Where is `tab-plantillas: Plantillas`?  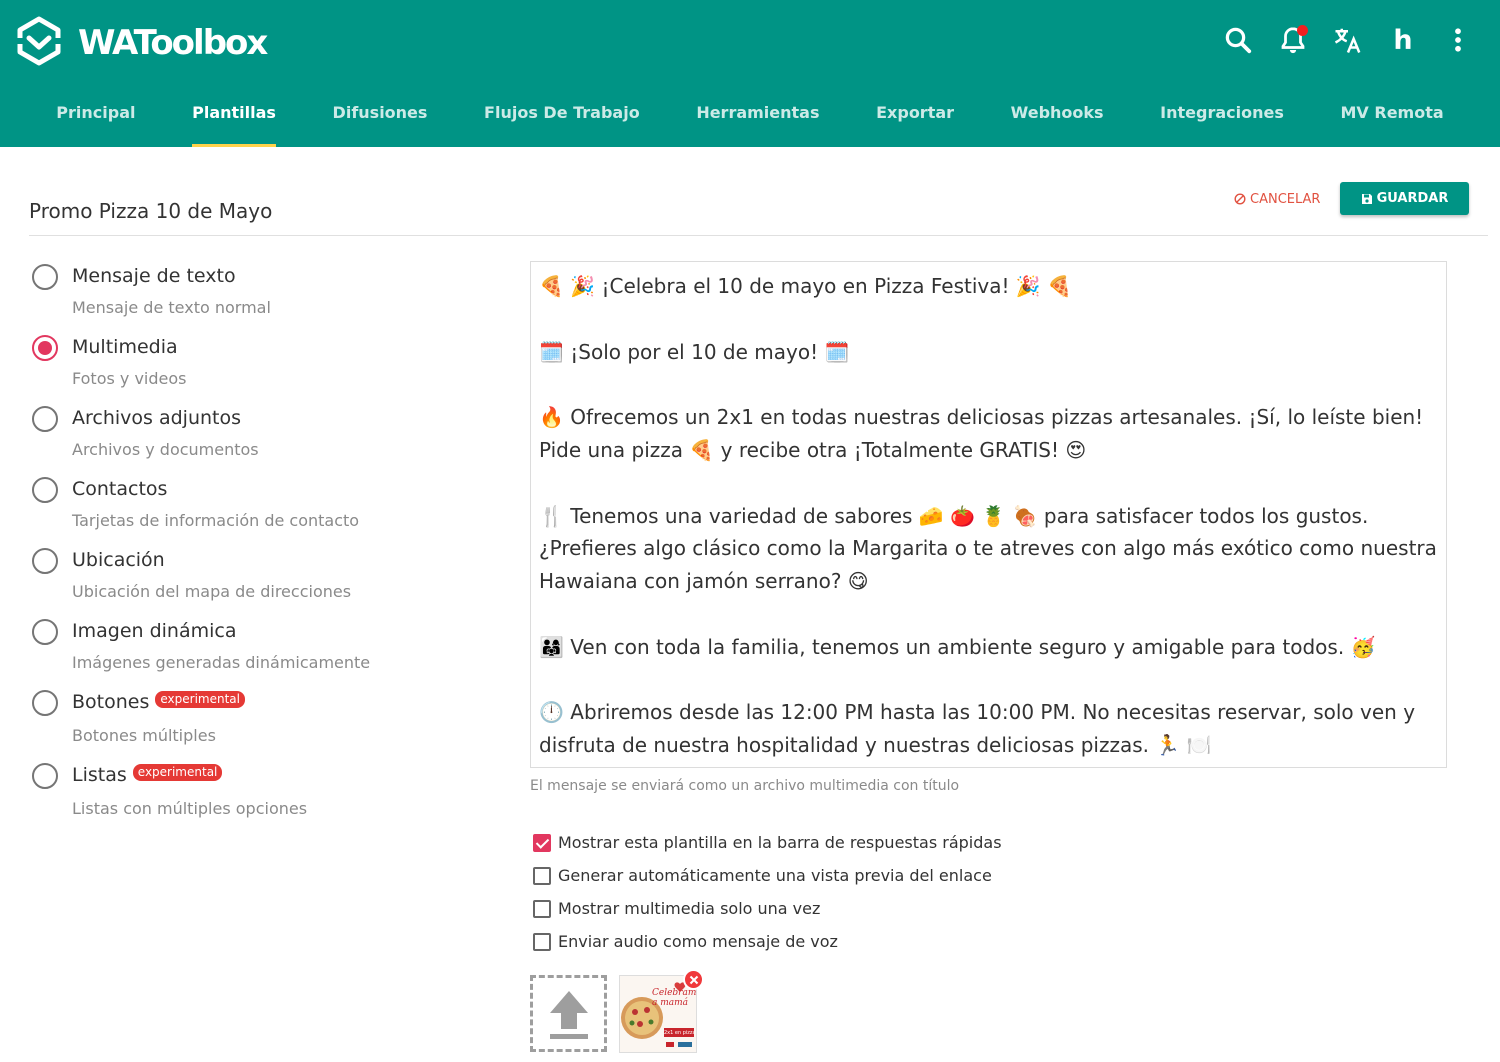 tab-plantillas: Plantillas is located at coordinates (234, 118).